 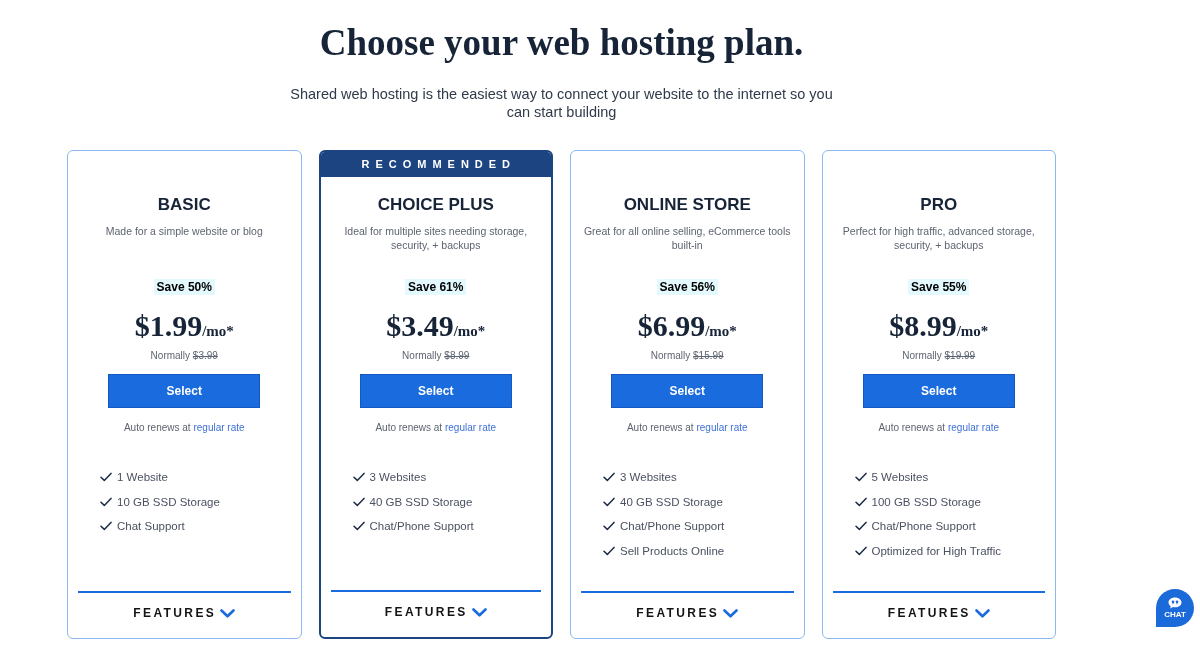 I want to click on plan-description: Perfect for high traffic, advanced storage, security, + backups, so click(x=938, y=238).